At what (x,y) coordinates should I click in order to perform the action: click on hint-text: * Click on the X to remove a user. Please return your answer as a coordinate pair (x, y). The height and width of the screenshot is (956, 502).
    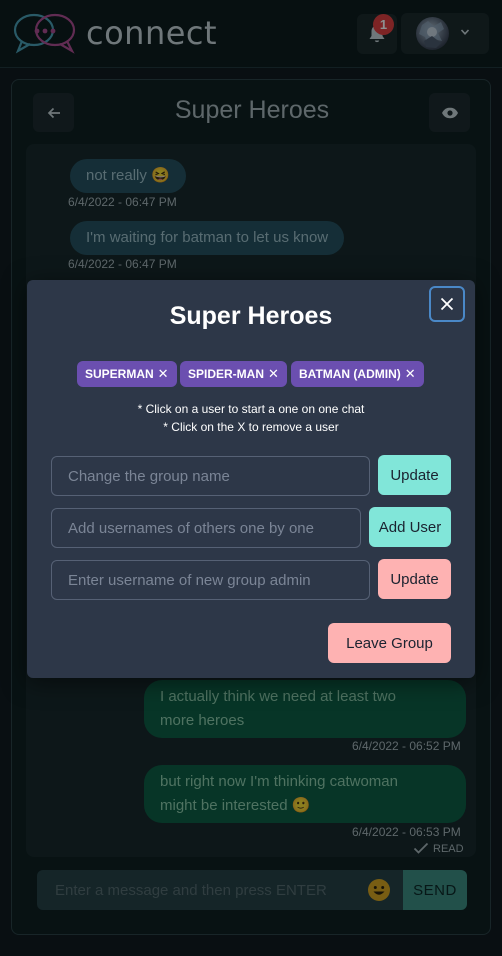
    Looking at the image, I should click on (251, 427).